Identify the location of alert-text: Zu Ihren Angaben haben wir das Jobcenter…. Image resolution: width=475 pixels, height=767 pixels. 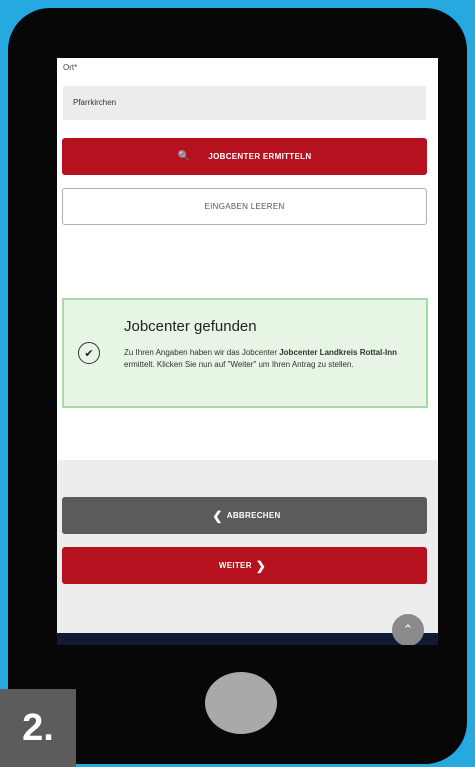
(269, 359).